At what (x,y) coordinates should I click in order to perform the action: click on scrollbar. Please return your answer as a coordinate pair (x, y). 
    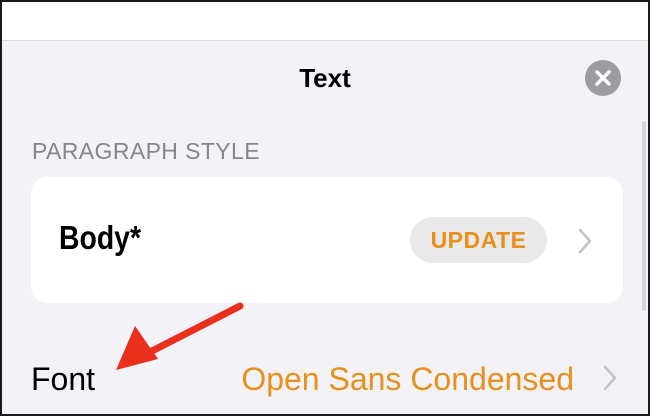
    Looking at the image, I should click on (644, 216).